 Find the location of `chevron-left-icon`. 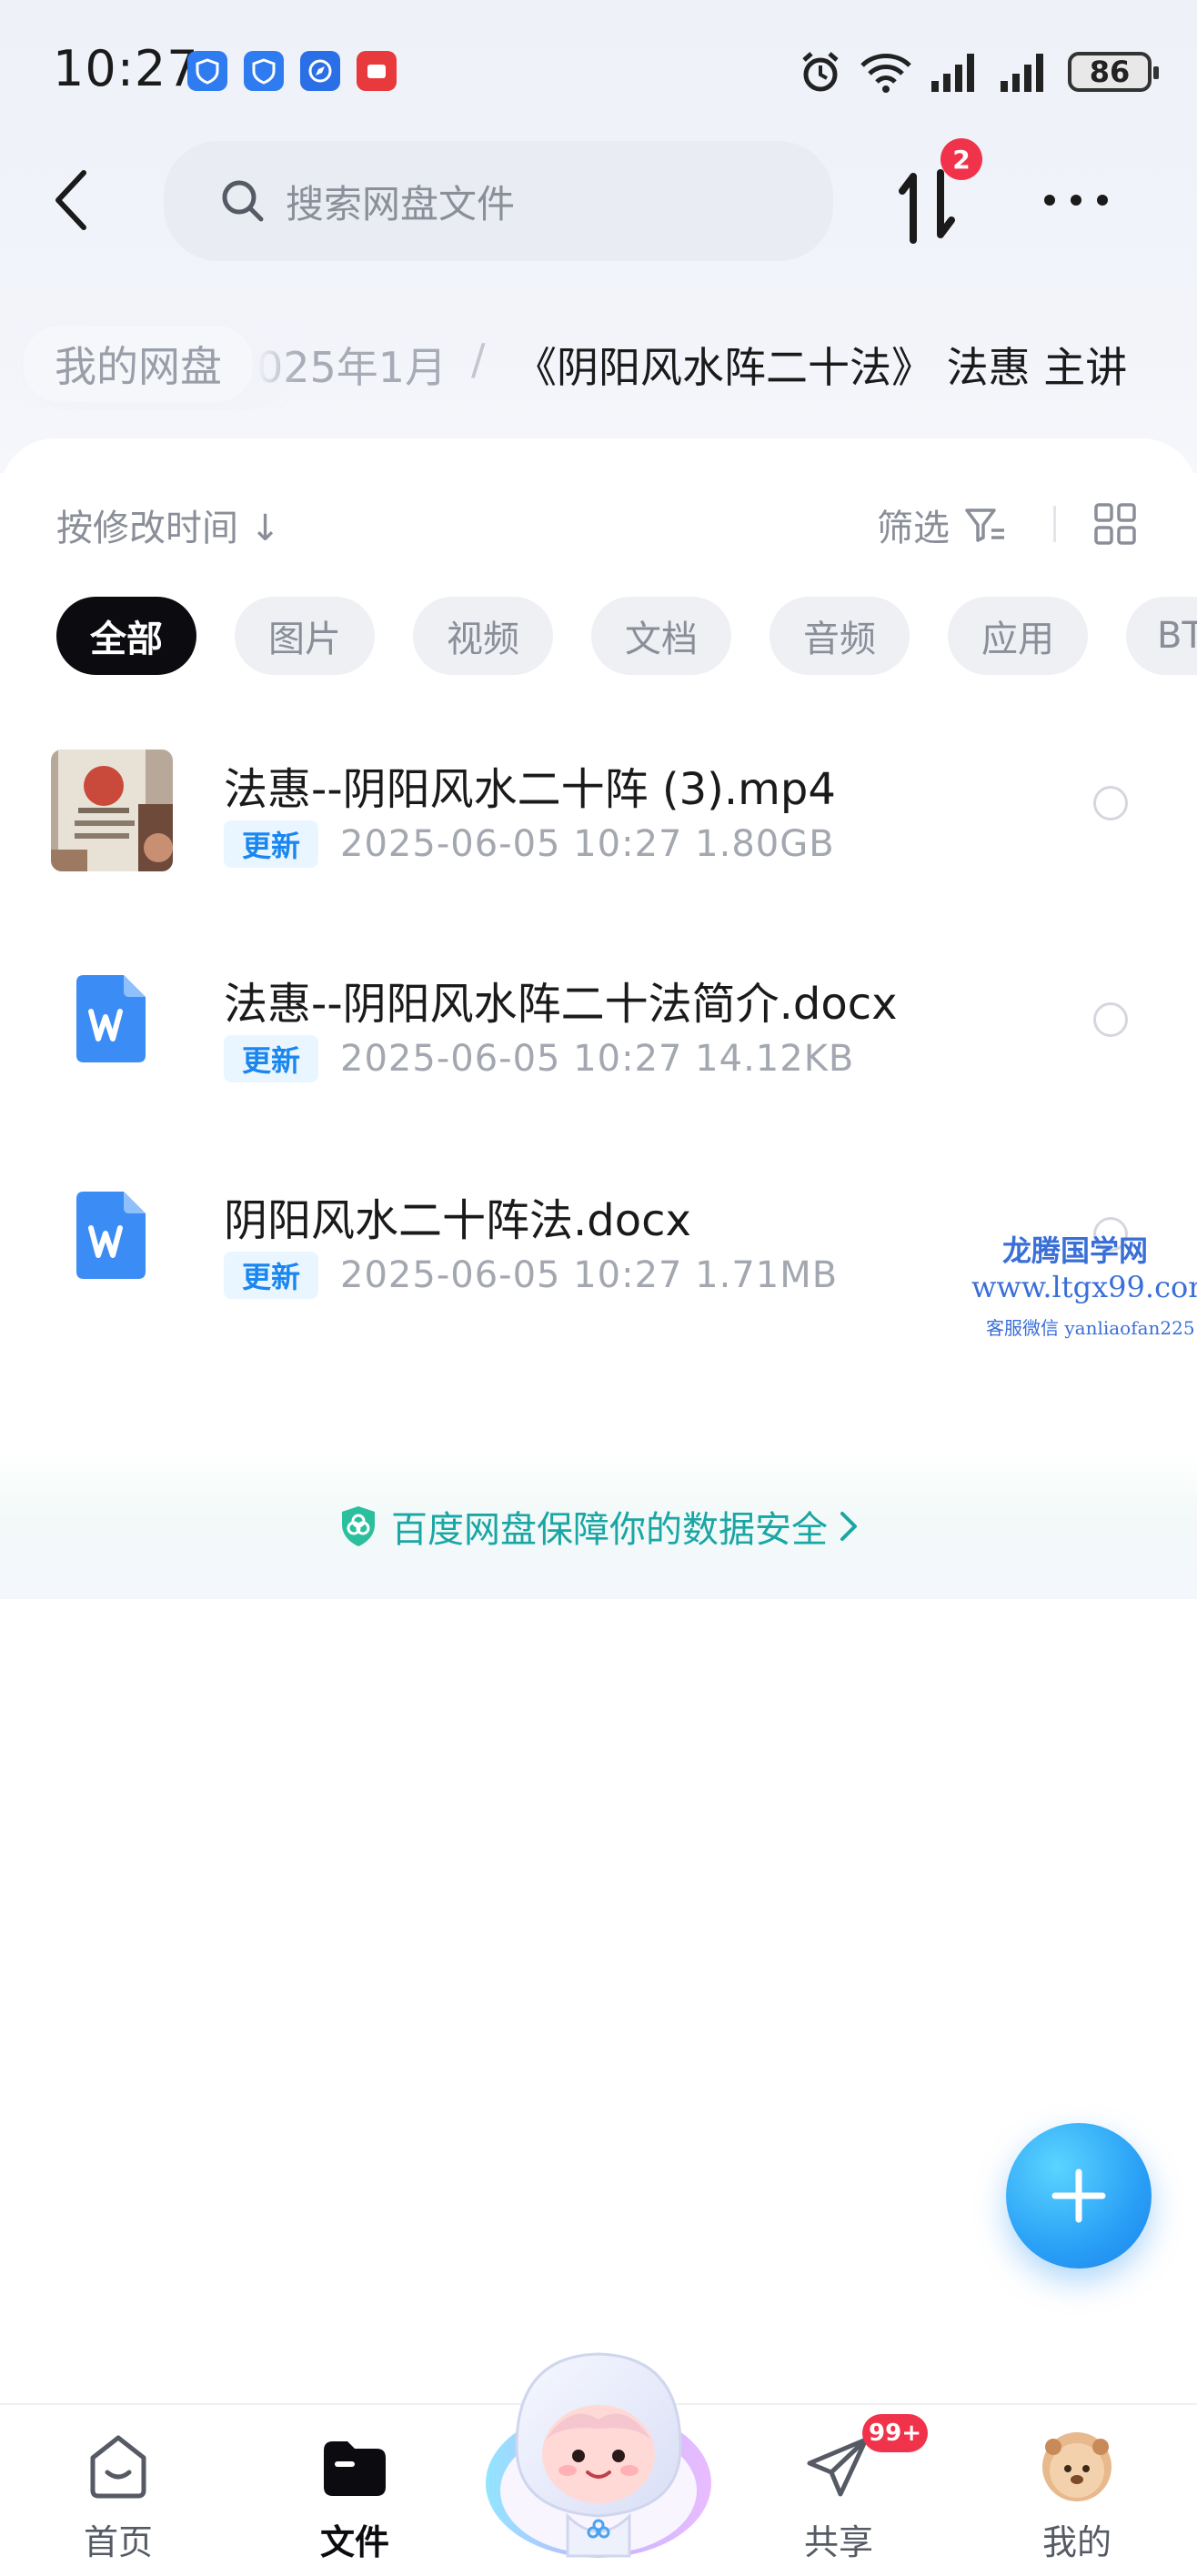

chevron-left-icon is located at coordinates (70, 200).